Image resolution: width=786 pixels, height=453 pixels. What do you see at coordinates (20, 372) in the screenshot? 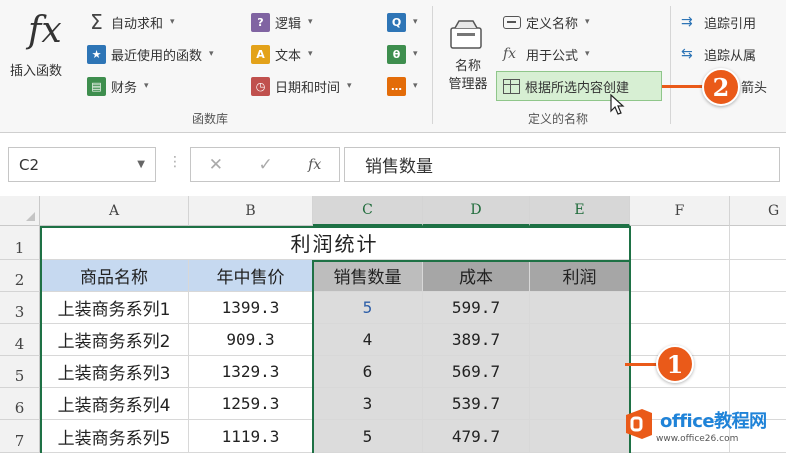
I see `row-header-5: 5` at bounding box center [20, 372].